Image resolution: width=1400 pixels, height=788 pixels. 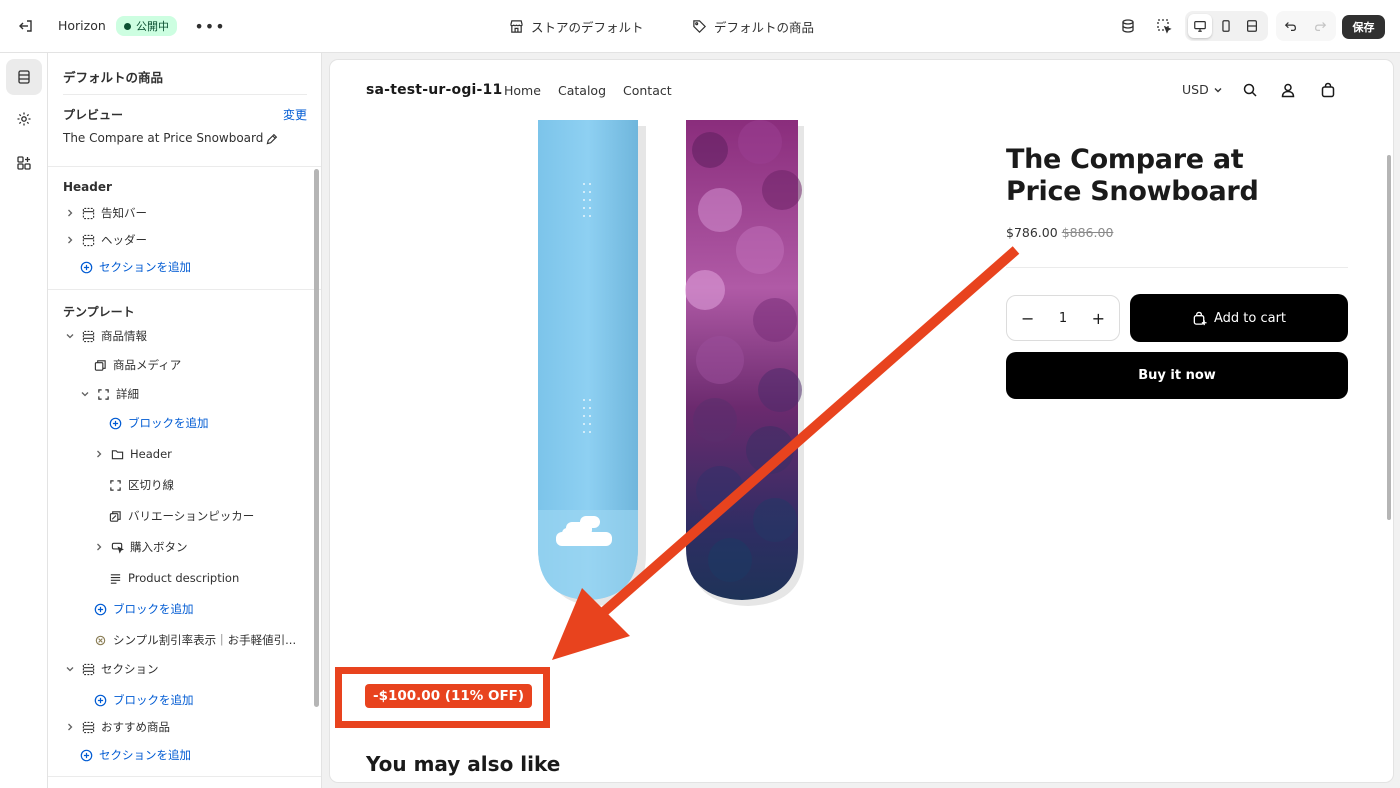 What do you see at coordinates (87, 187) in the screenshot?
I see `header-group-heading: Header` at bounding box center [87, 187].